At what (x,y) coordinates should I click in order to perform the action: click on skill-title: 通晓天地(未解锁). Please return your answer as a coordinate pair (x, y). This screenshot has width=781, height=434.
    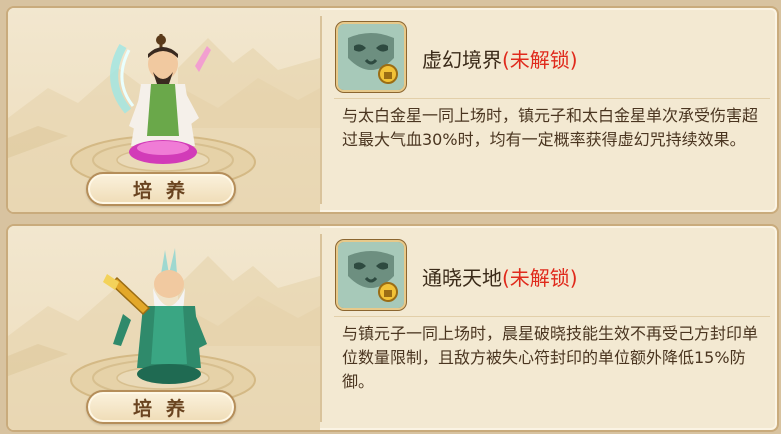
    Looking at the image, I should click on (500, 276).